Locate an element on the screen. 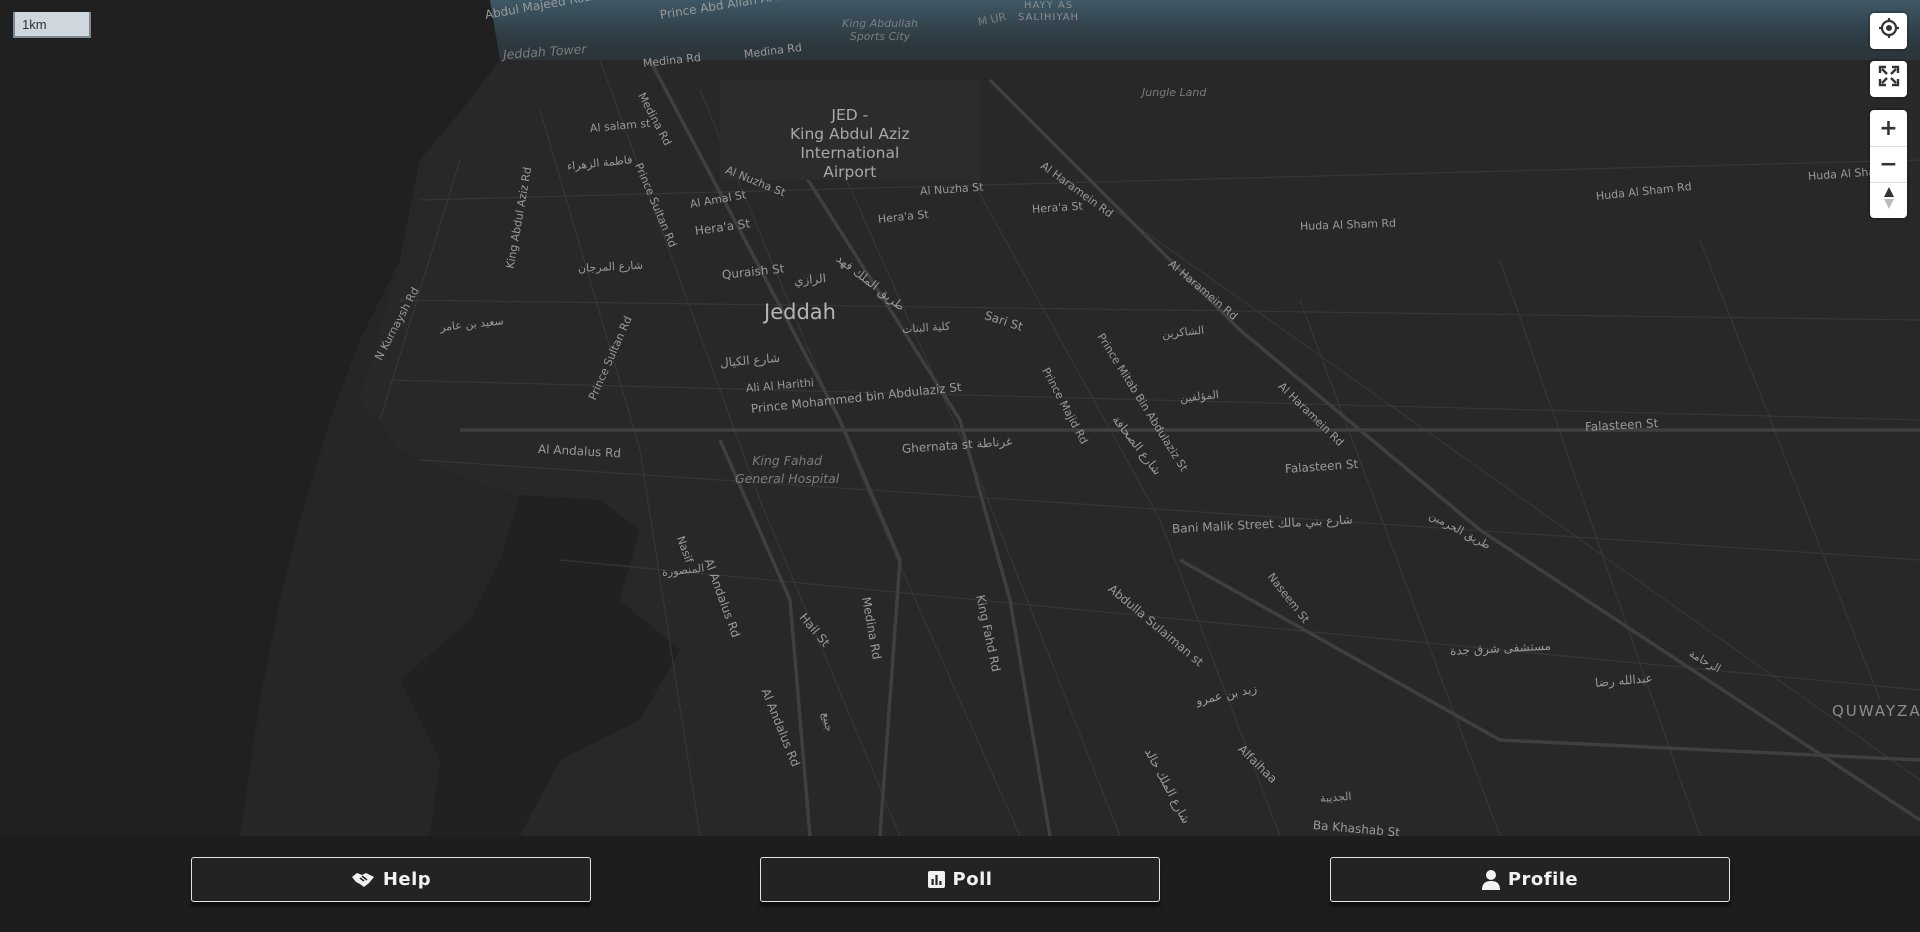  fullscreen-icon is located at coordinates (1889, 79).